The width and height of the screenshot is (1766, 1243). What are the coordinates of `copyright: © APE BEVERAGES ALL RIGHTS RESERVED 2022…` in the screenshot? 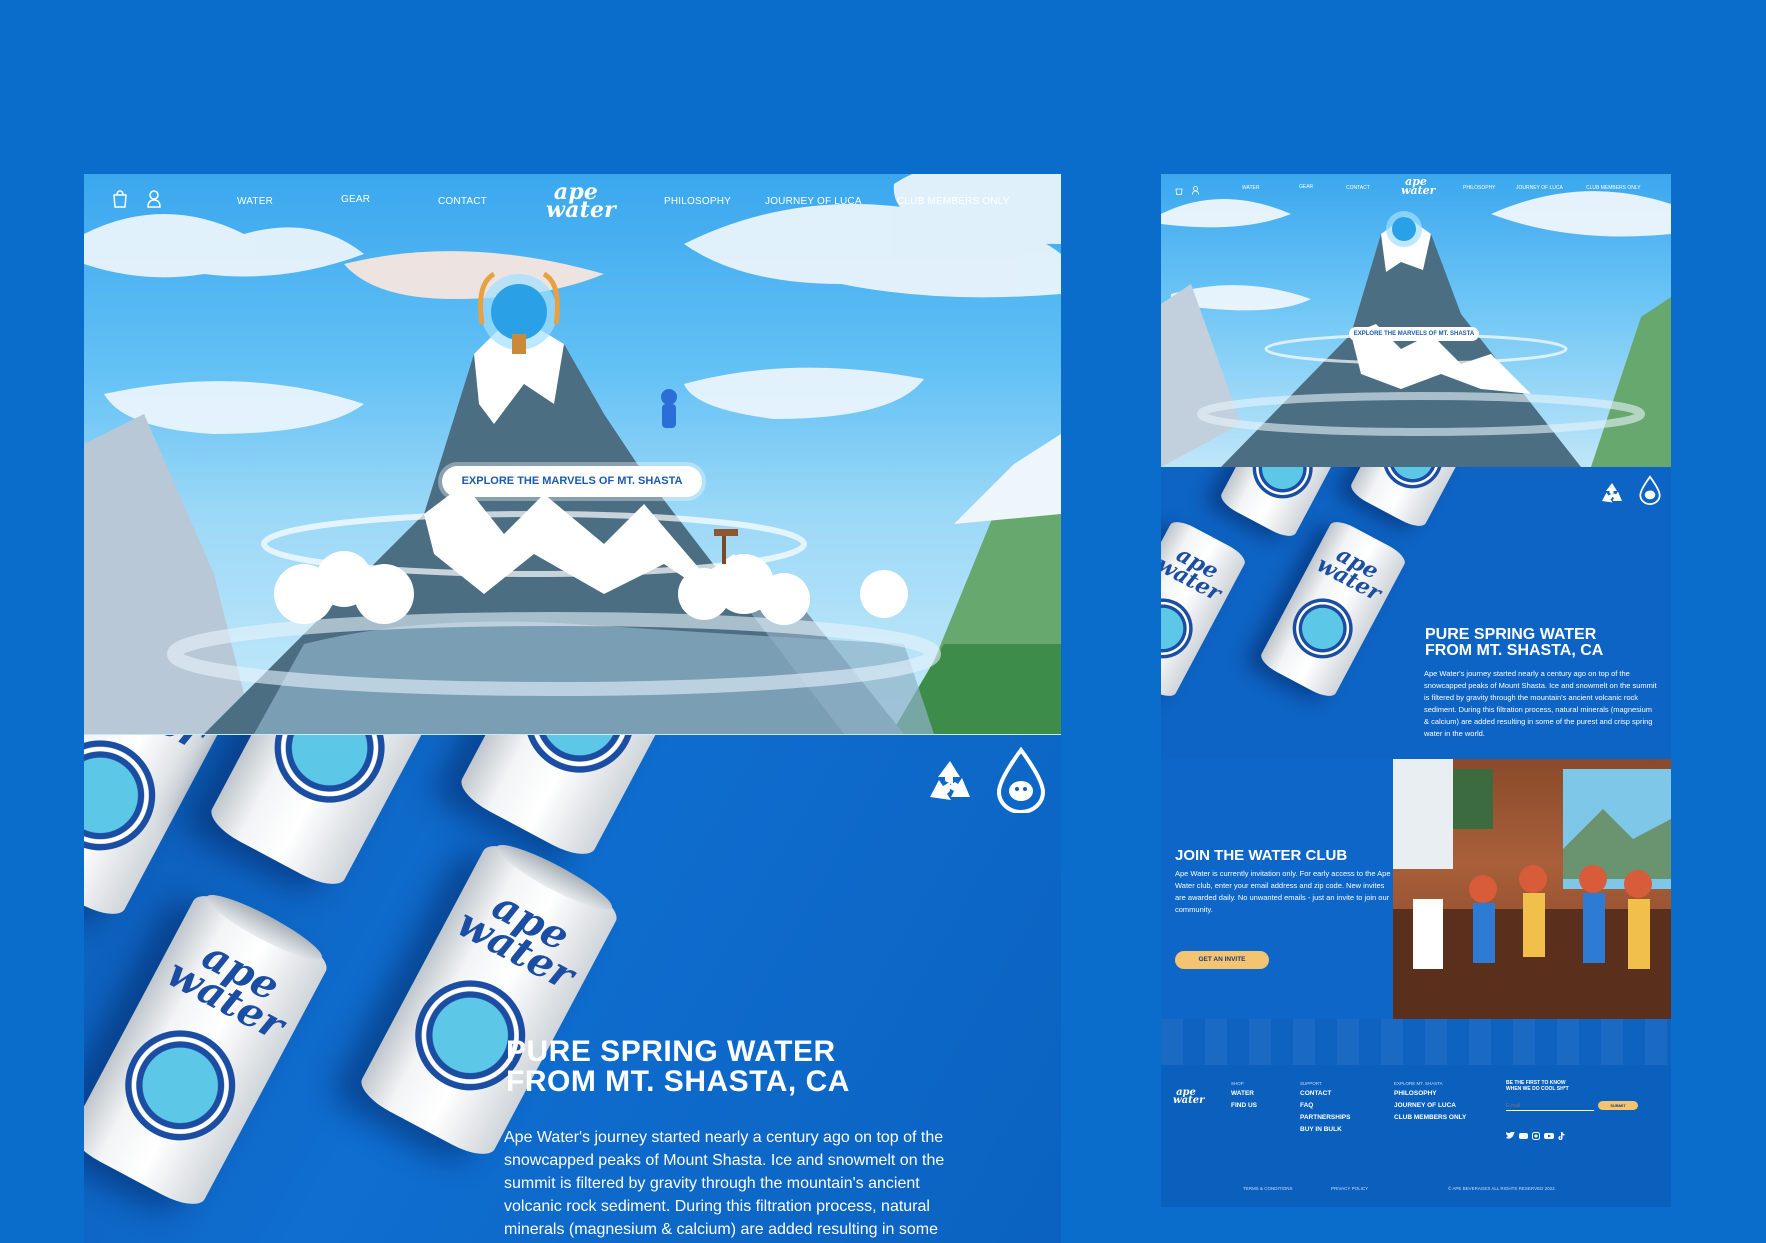 It's located at (1502, 1188).